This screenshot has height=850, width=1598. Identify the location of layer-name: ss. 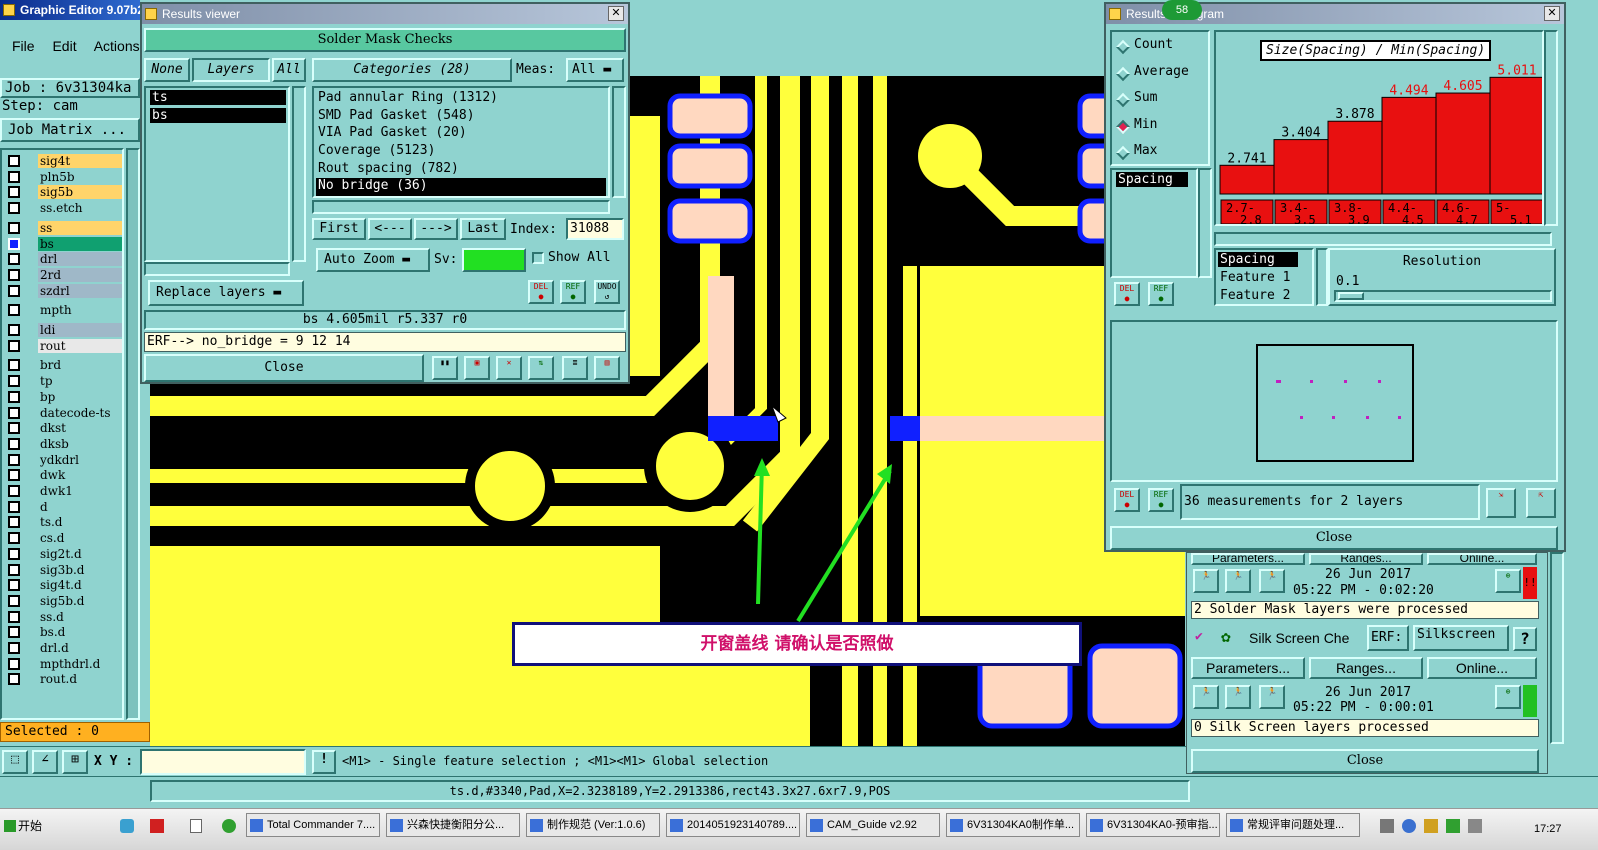
(80, 227).